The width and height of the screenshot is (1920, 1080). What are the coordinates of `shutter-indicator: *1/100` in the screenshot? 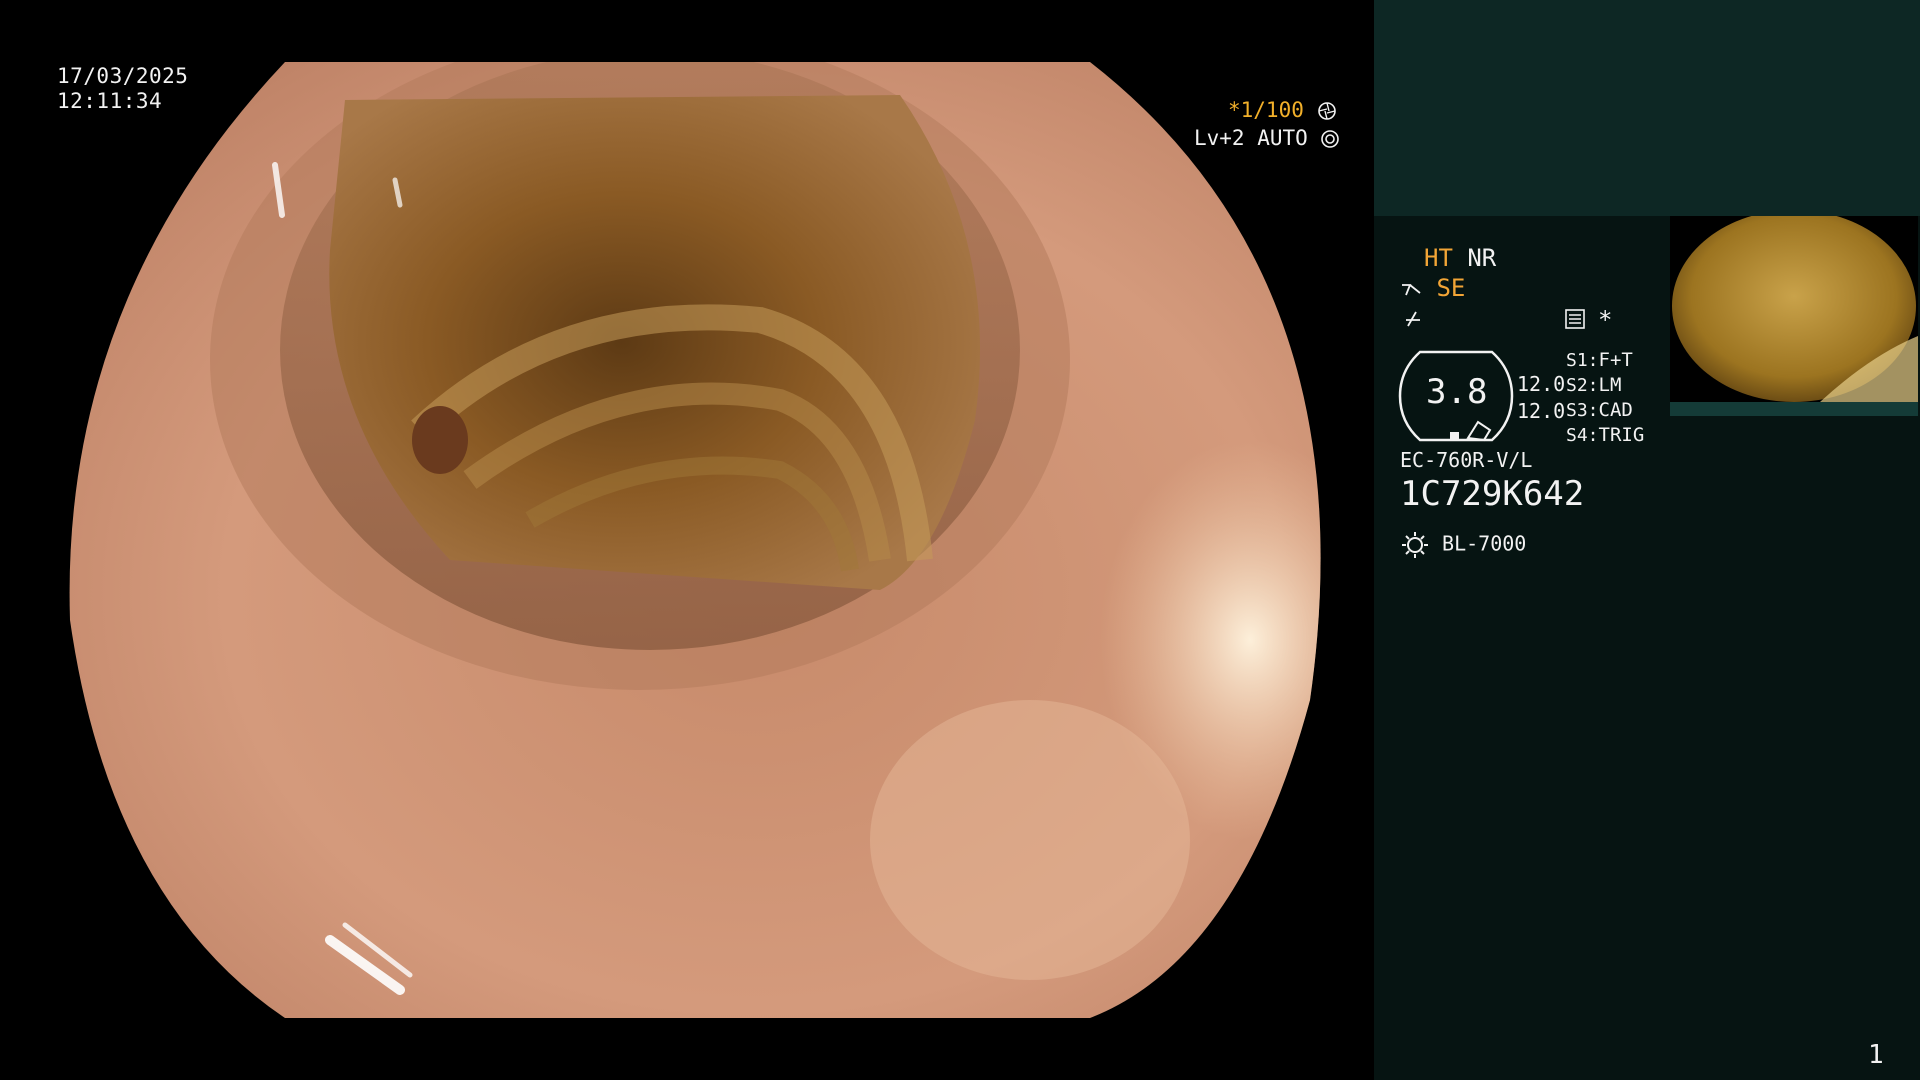 It's located at (1282, 110).